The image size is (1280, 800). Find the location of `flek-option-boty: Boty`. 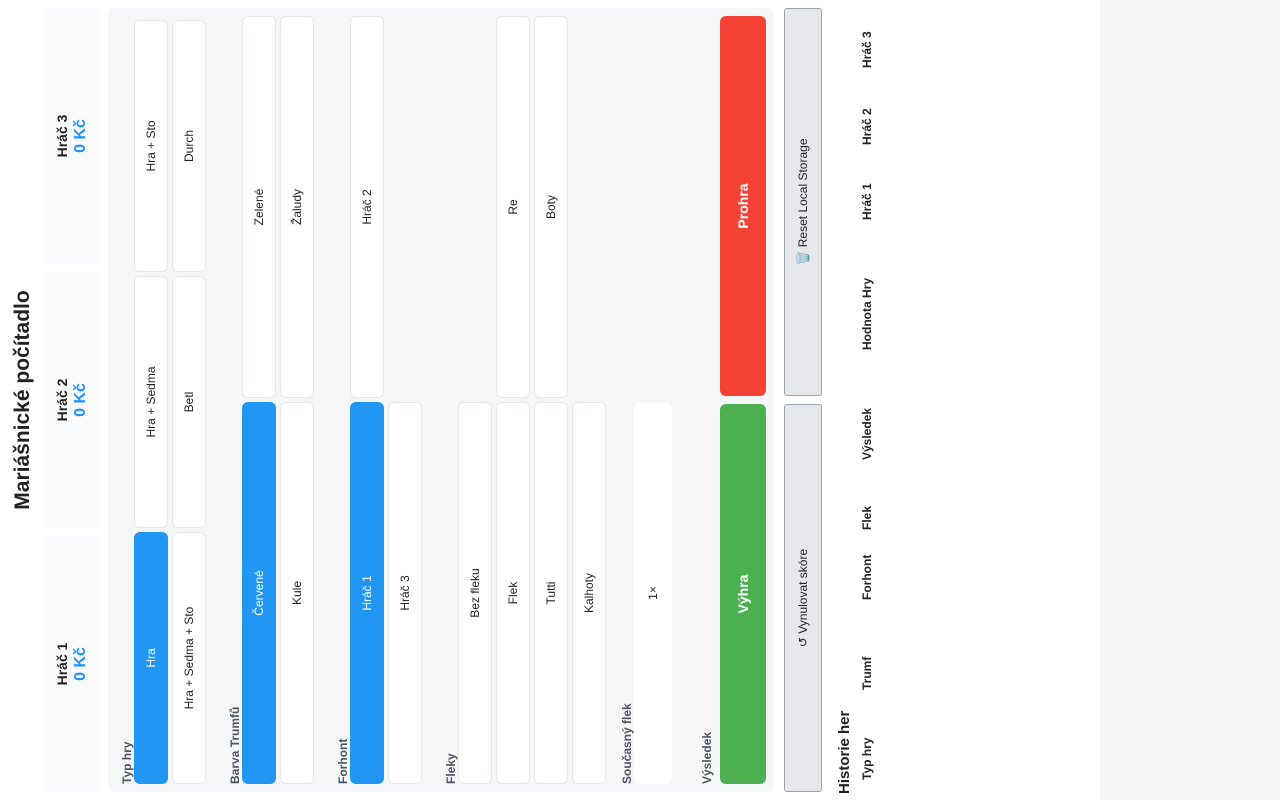

flek-option-boty: Boty is located at coordinates (551, 207).